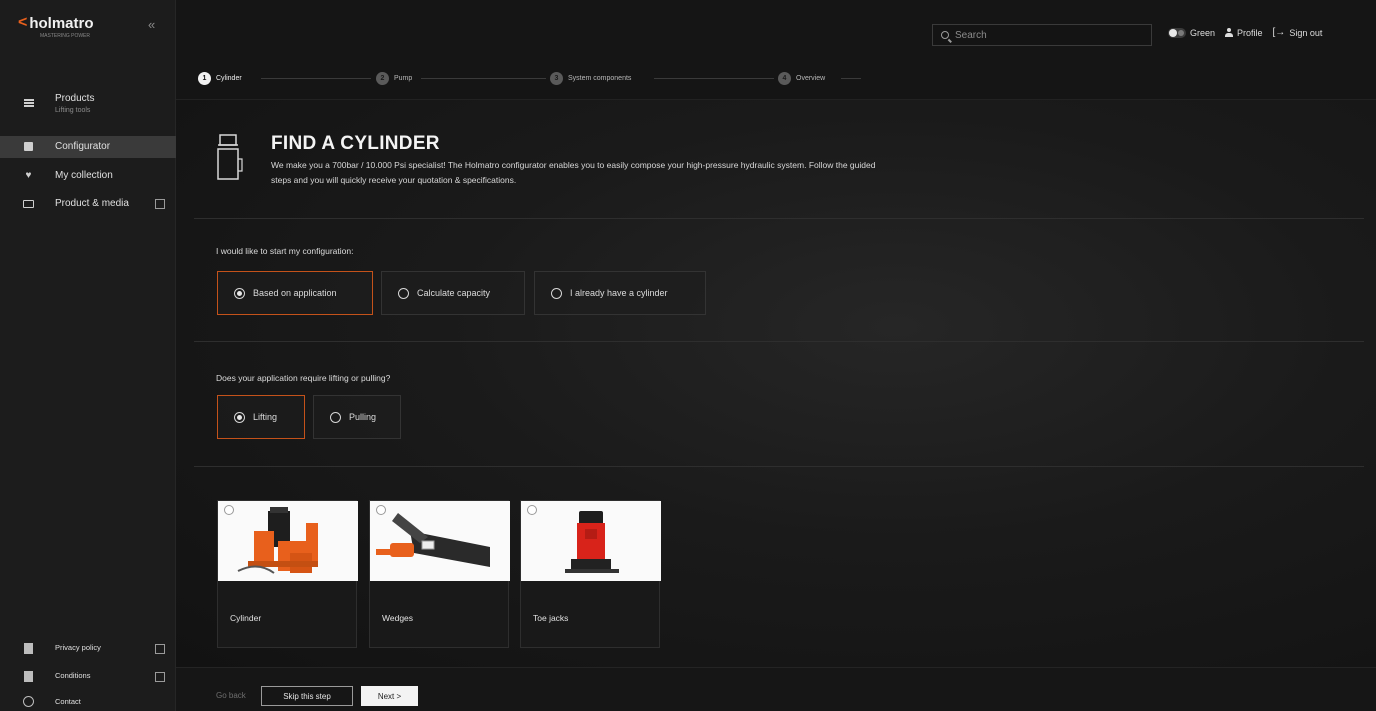  I want to click on step-label: Cylinder, so click(229, 78).